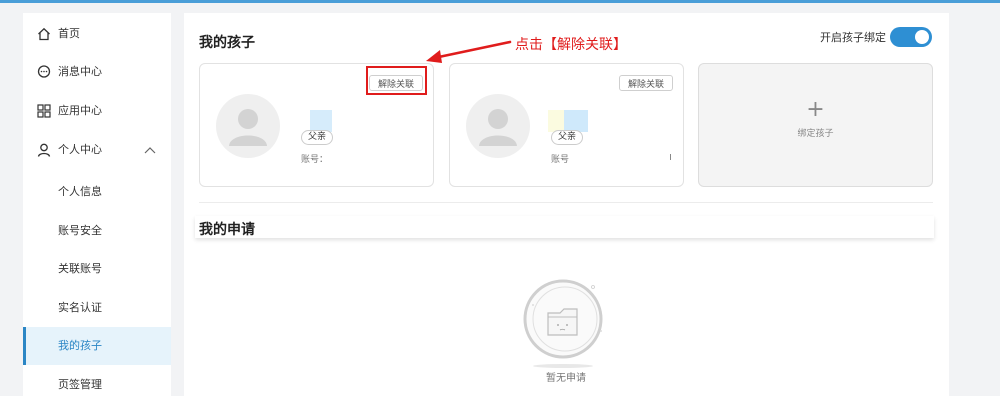  I want to click on account-label: 账号, so click(560, 160).